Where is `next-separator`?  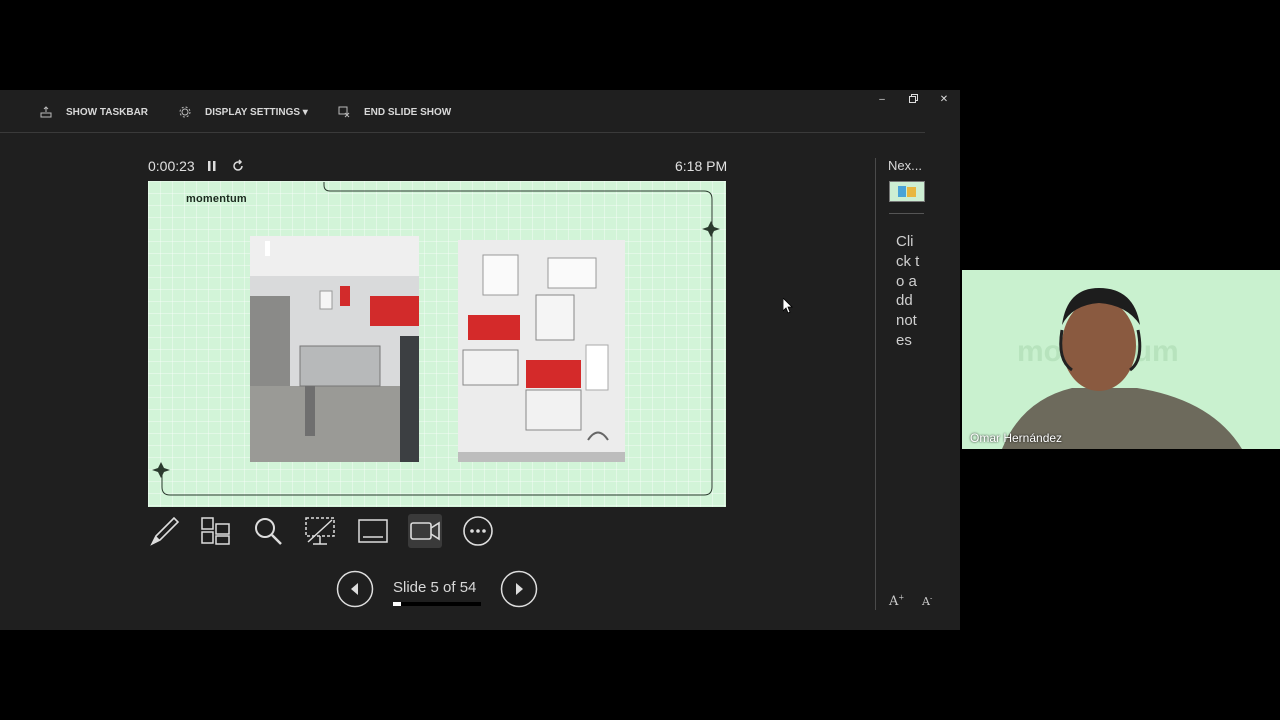 next-separator is located at coordinates (906, 213).